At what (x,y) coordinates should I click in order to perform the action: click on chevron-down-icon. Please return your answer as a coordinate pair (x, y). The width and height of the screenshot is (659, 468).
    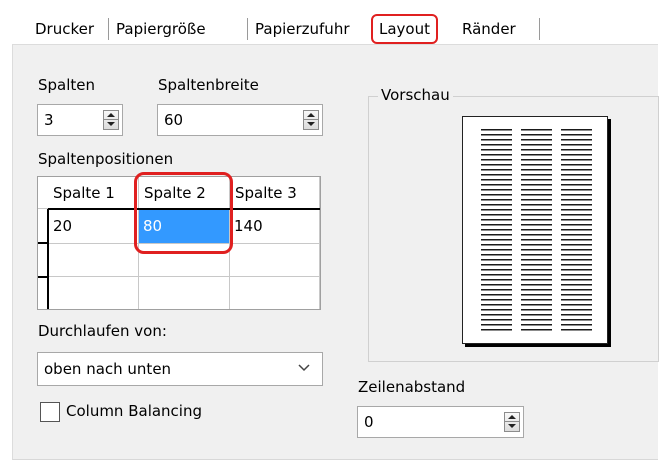
    Looking at the image, I should click on (304, 368).